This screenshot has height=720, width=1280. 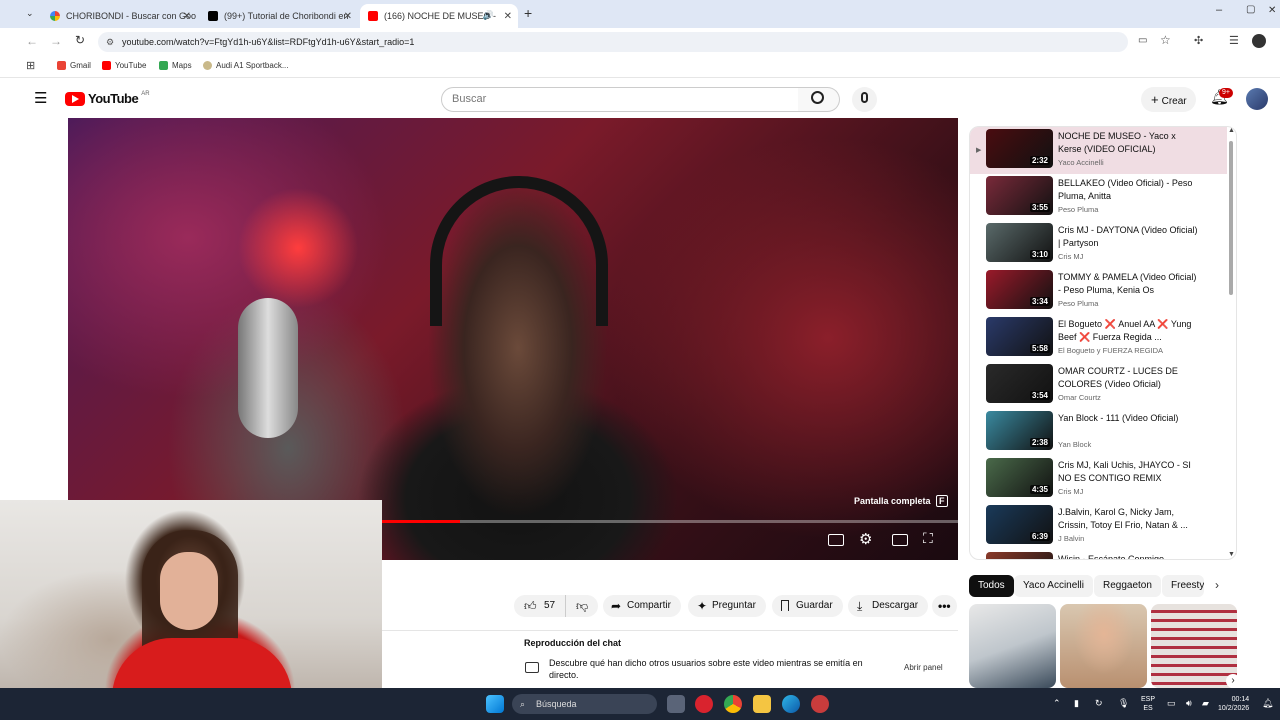 I want to click on chip-freestyle: Freesty, so click(x=1183, y=586).